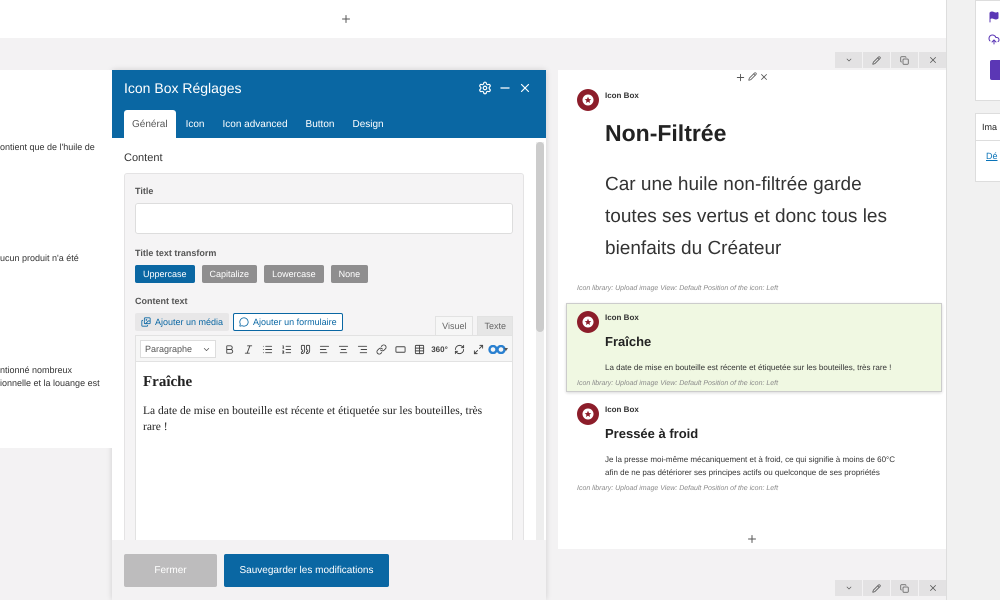  Describe the element at coordinates (255, 124) in the screenshot. I see `tab: Icon advanced` at that location.